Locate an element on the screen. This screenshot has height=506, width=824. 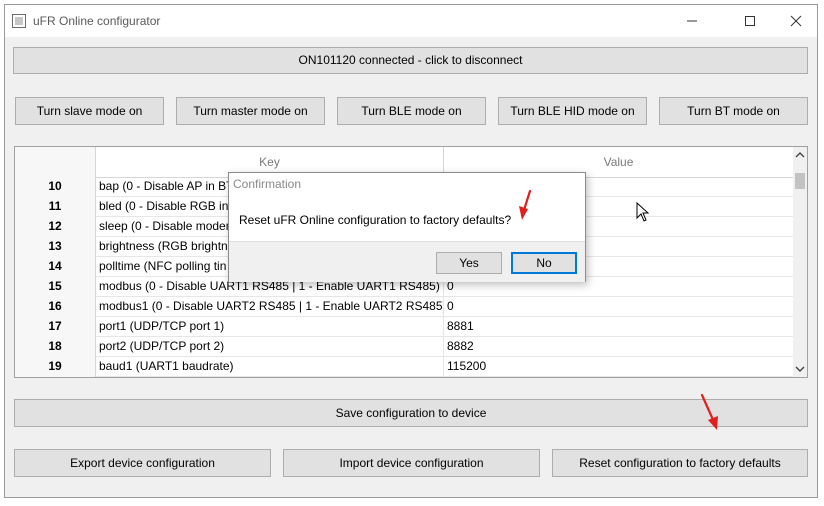
header-index is located at coordinates (55, 162).